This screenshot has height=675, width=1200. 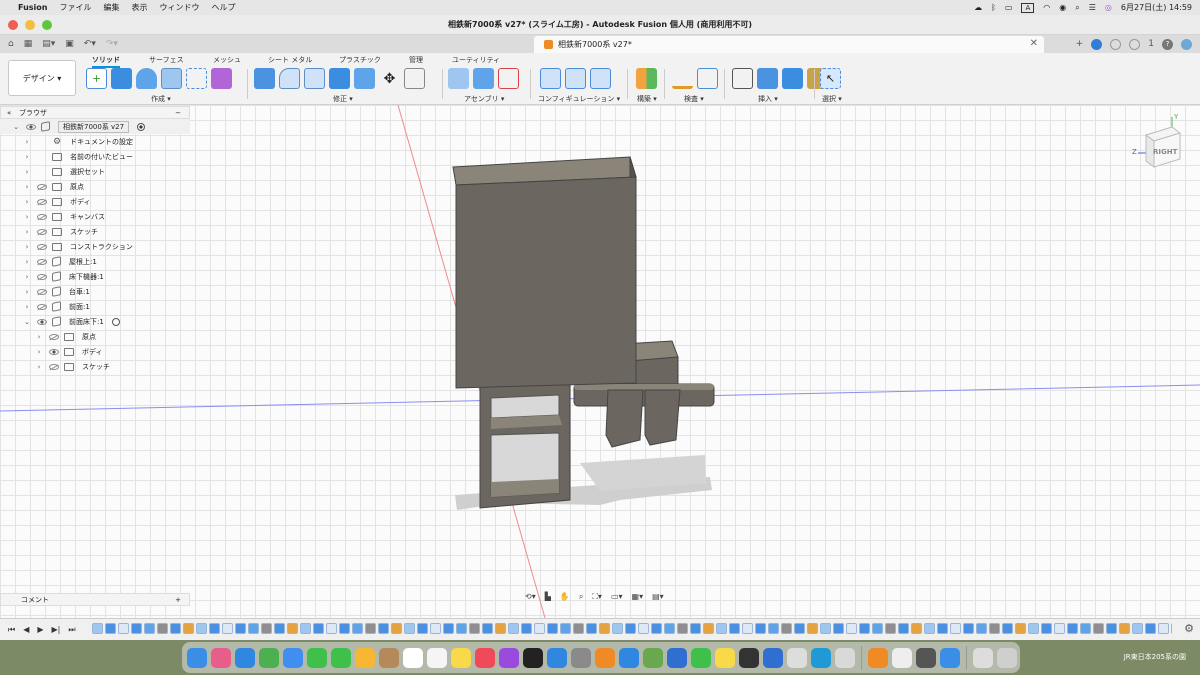 What do you see at coordinates (314, 78) in the screenshot?
I see `chamfer-icon` at bounding box center [314, 78].